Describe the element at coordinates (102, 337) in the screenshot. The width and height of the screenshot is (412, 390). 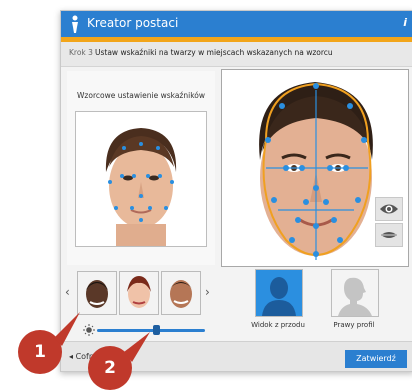
I see `annotation-pointers` at that location.